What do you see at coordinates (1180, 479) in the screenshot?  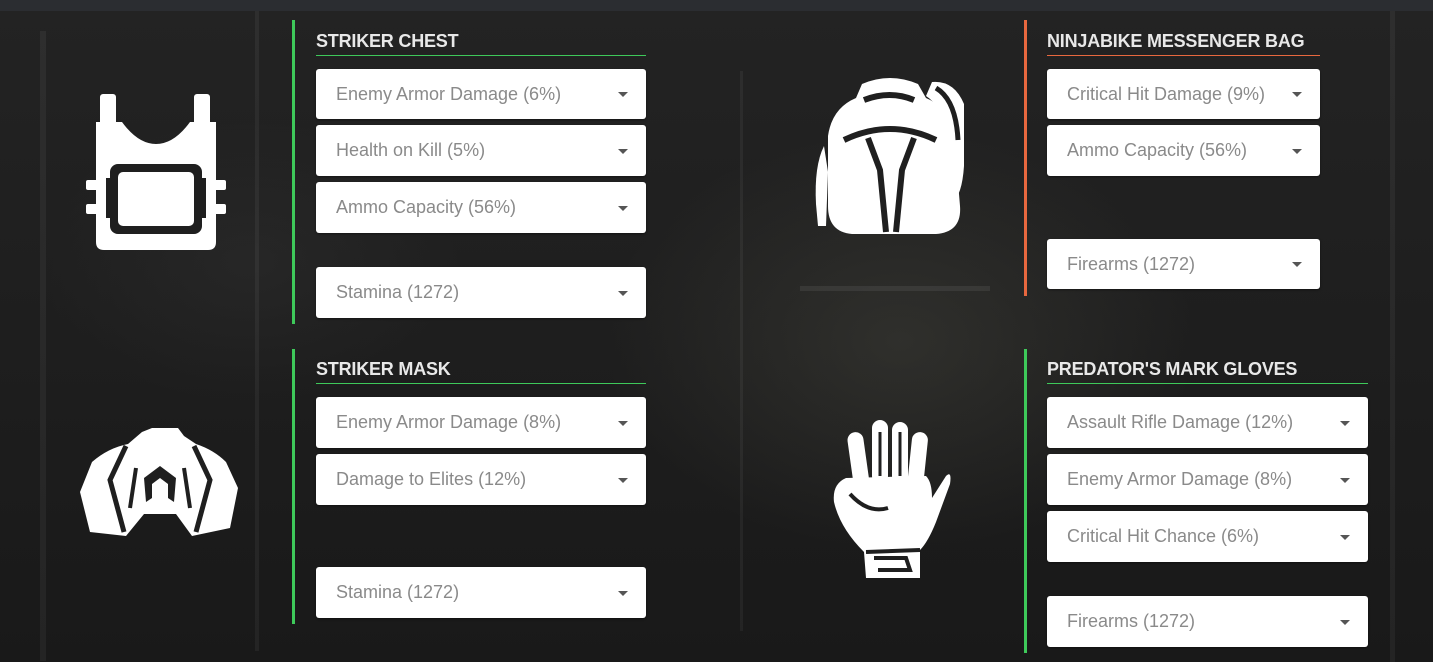 I see `gloves-slot-2-value: Enemy Armor Damage (8%)` at bounding box center [1180, 479].